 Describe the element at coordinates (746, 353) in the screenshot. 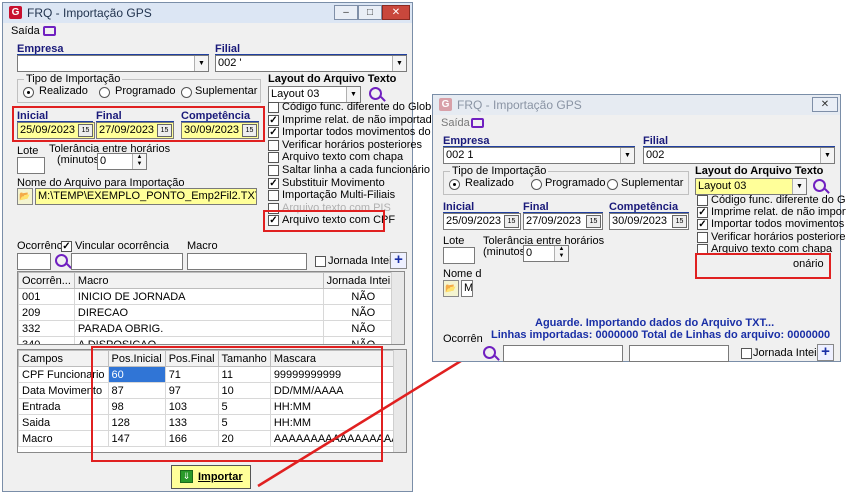

I see `jornada-checkbox` at that location.